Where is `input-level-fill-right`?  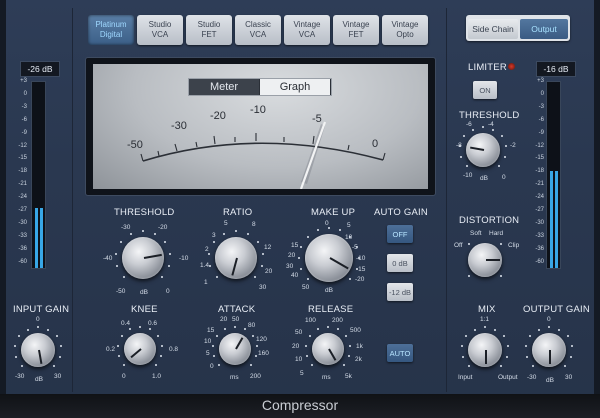 input-level-fill-right is located at coordinates (41, 238).